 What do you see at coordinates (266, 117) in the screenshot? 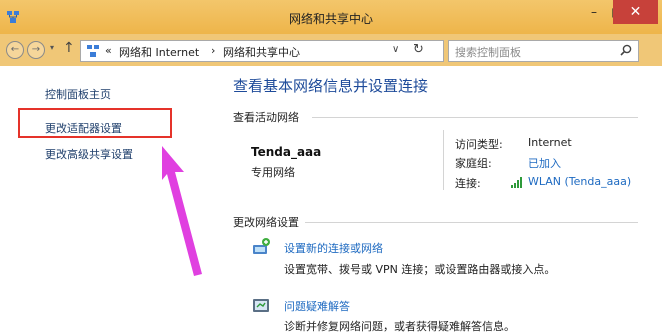
I see `active-networks-label: 查看活动网络` at bounding box center [266, 117].